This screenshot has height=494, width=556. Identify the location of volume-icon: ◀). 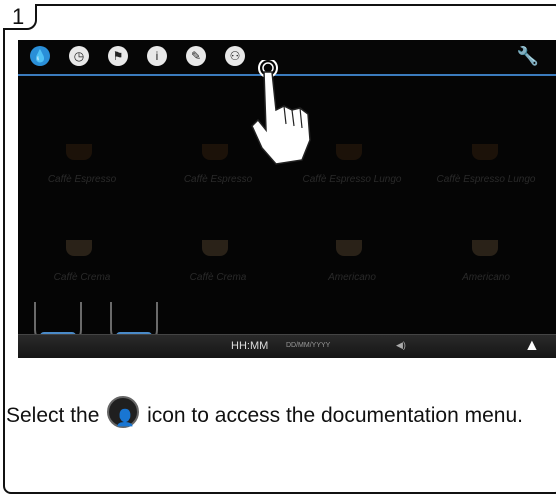
(401, 345).